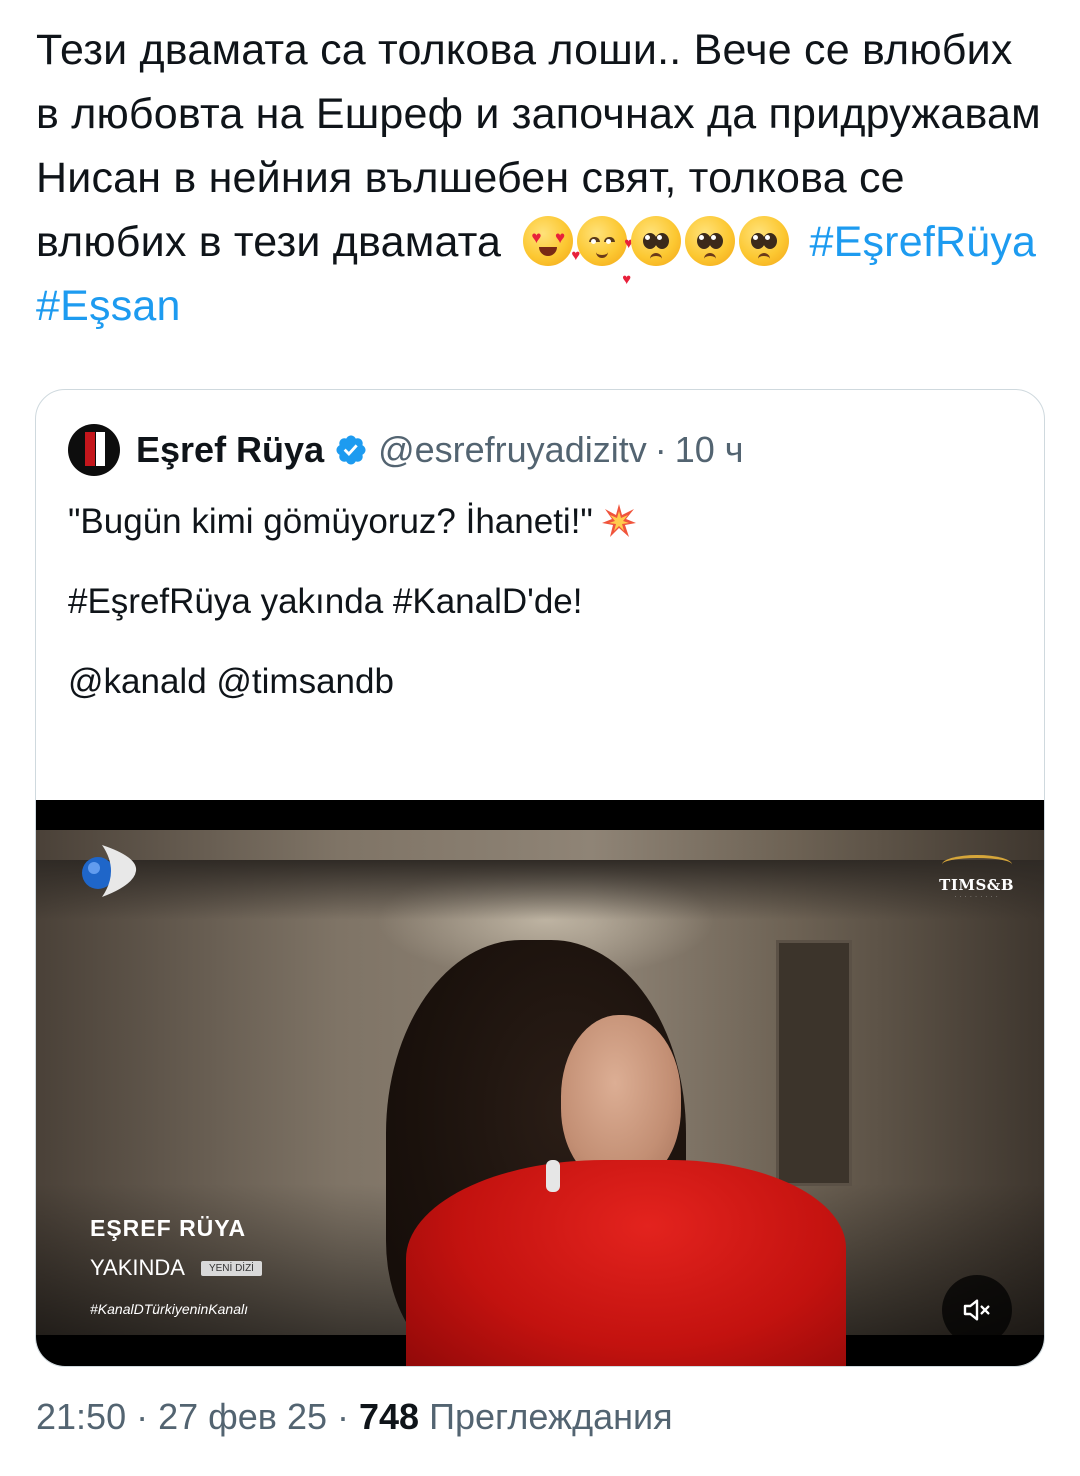 Image resolution: width=1080 pixels, height=1476 pixels. Describe the element at coordinates (169, 1309) in the screenshot. I see `video-overlay-hashtag: #KanalDTürkiyeninKanalı` at that location.